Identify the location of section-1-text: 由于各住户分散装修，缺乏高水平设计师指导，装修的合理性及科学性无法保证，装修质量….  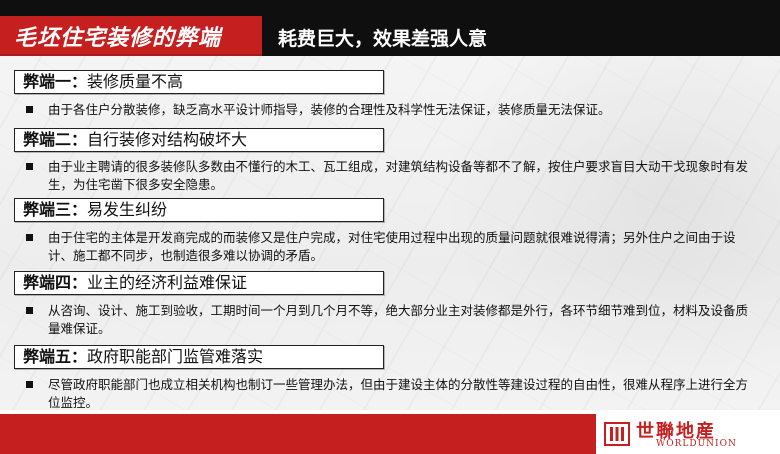
(329, 109).